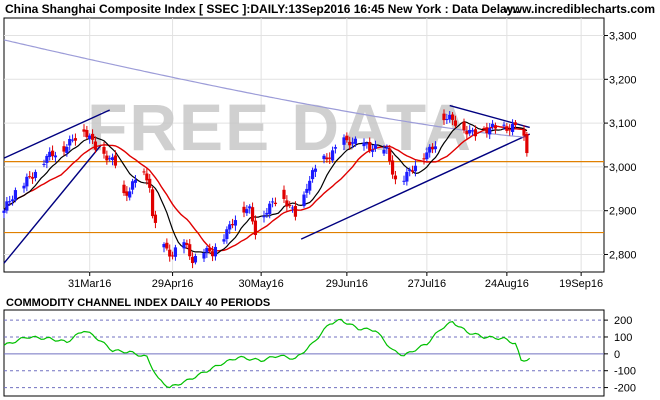  Describe the element at coordinates (623, 212) in the screenshot. I see `y-tick-label: 2,900` at that location.